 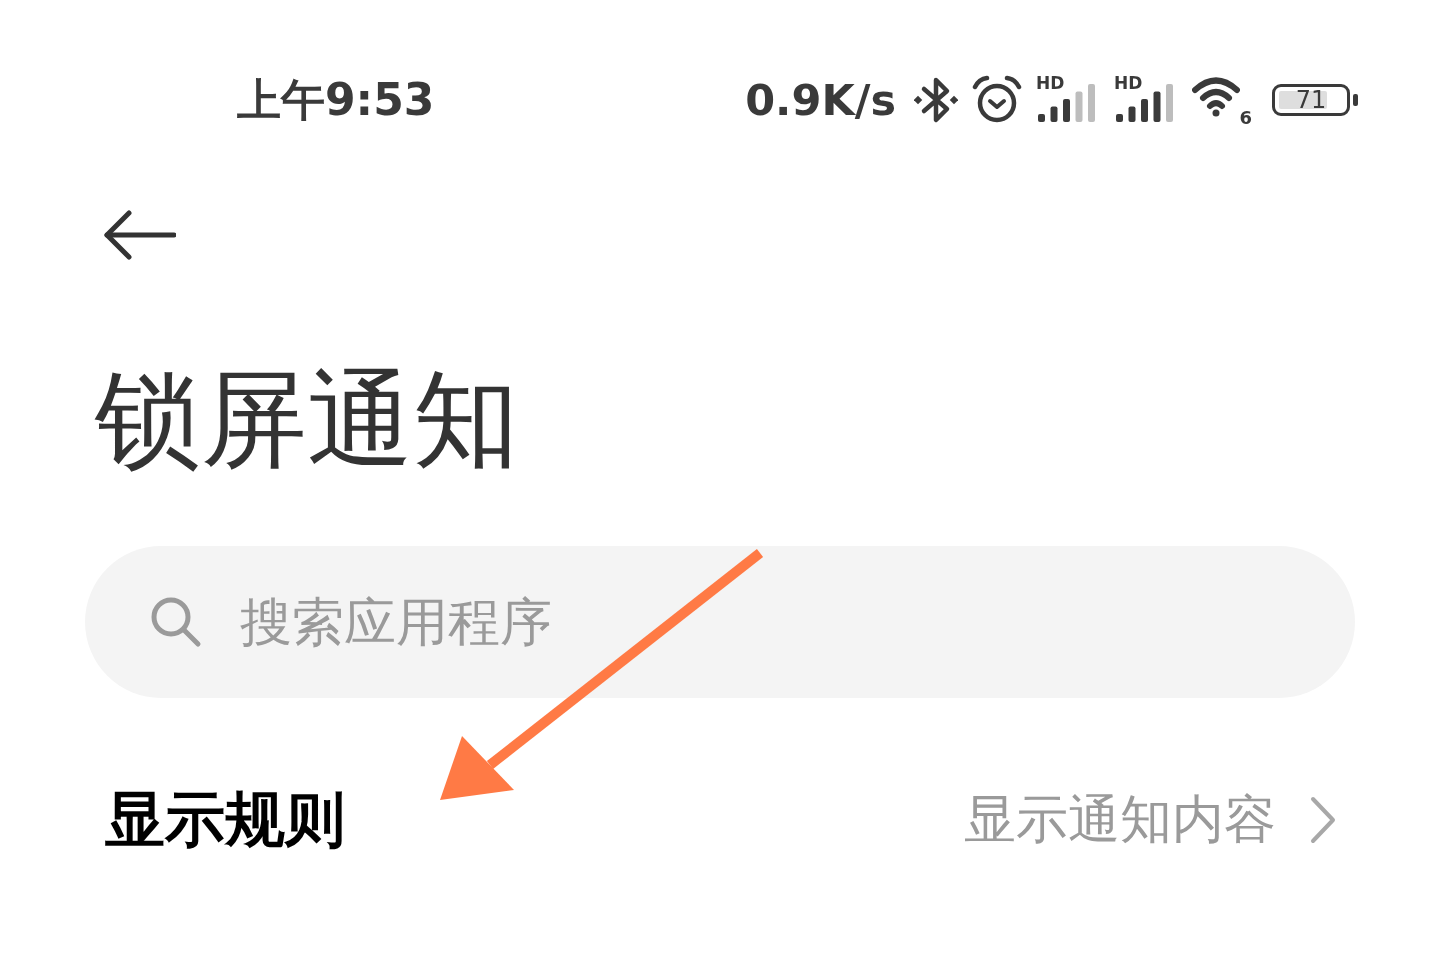 What do you see at coordinates (997, 100) in the screenshot?
I see `alarm-clock-icon` at bounding box center [997, 100].